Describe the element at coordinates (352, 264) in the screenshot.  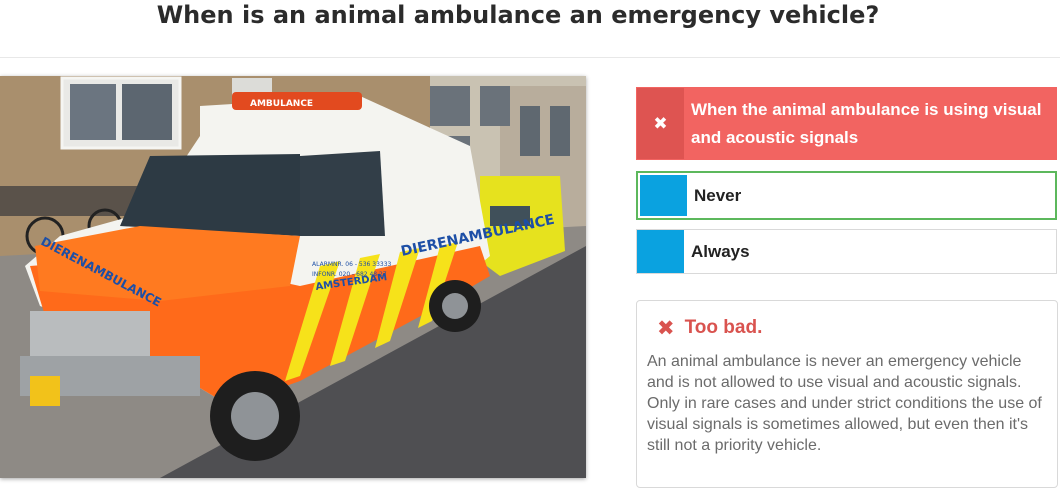
I see `alarm-number: ALARMNR. 06 - 536 33333` at that location.